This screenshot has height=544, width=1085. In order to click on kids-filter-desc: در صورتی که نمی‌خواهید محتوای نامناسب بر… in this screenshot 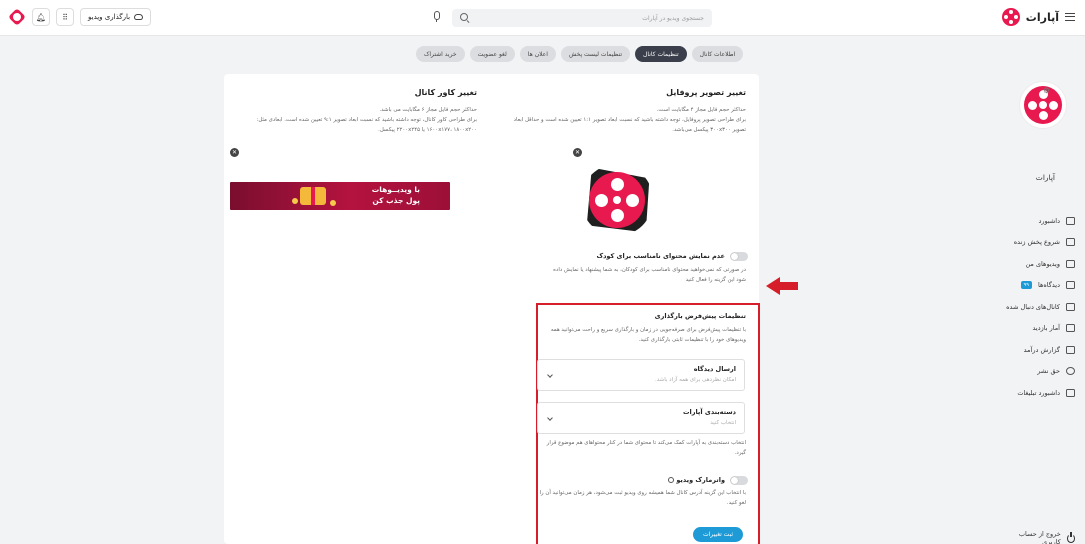, I will do `click(638, 275)`.